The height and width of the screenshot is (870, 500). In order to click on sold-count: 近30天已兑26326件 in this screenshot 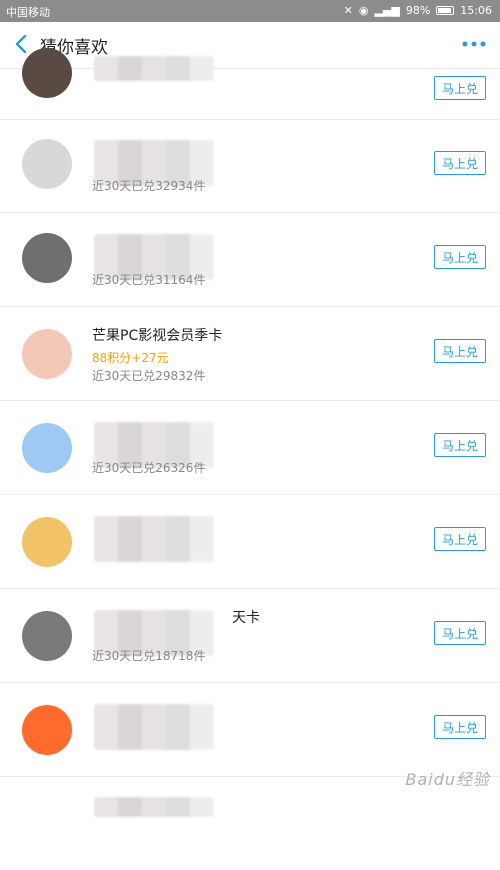, I will do `click(149, 468)`.